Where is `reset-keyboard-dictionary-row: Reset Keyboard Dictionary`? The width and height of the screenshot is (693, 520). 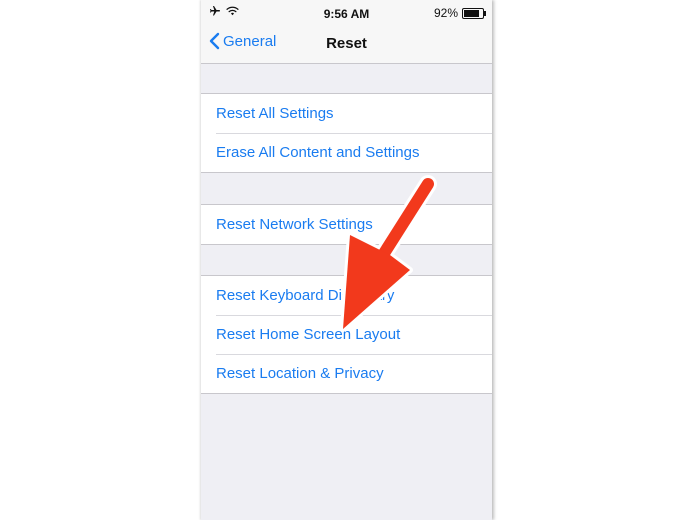 reset-keyboard-dictionary-row: Reset Keyboard Dictionary is located at coordinates (346, 295).